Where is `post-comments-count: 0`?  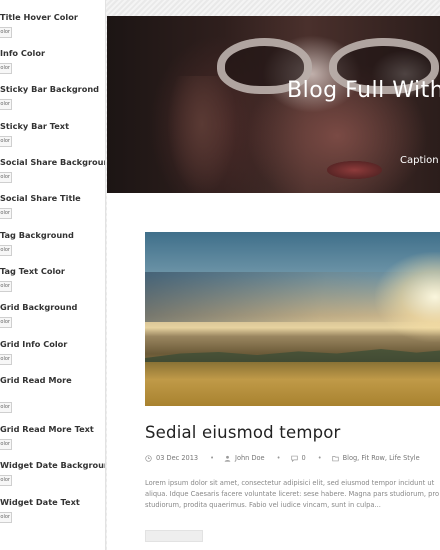 post-comments-count: 0 is located at coordinates (304, 458).